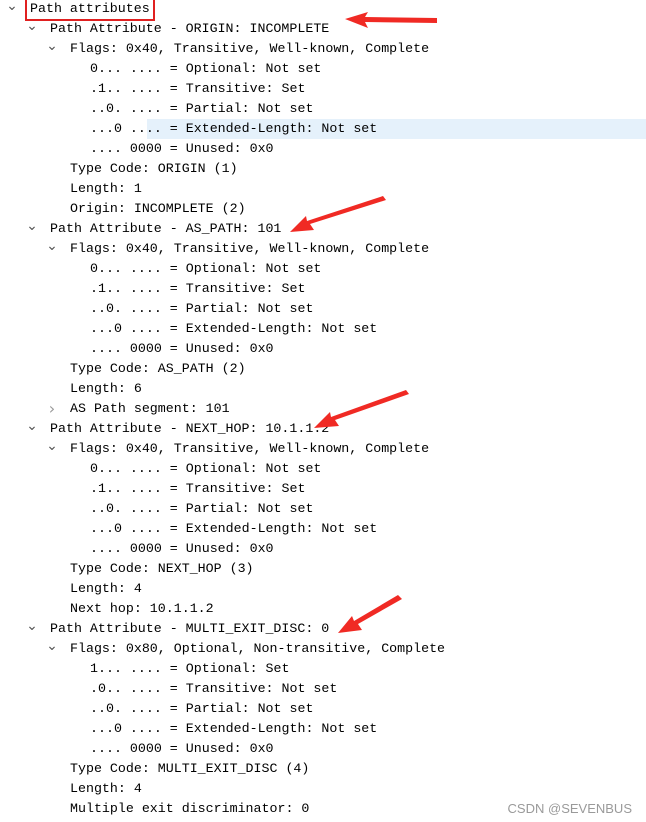  What do you see at coordinates (150, 408) in the screenshot?
I see `tree-row-label: AS Path segment: 101` at bounding box center [150, 408].